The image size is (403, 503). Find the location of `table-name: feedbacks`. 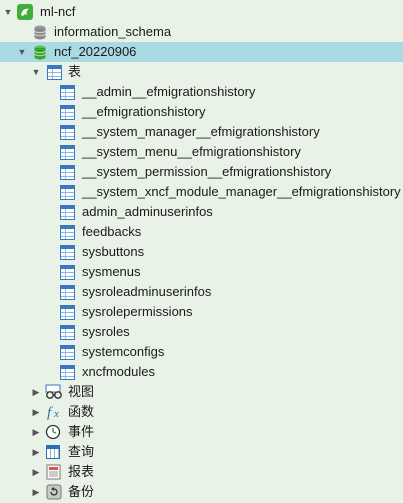

table-name: feedbacks is located at coordinates (112, 231).